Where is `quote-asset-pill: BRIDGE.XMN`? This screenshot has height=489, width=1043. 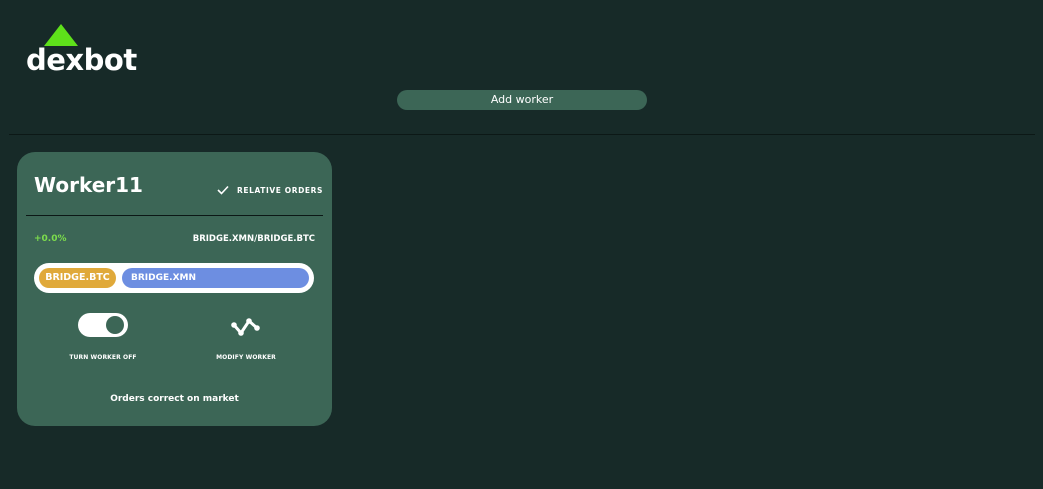 quote-asset-pill: BRIDGE.XMN is located at coordinates (215, 278).